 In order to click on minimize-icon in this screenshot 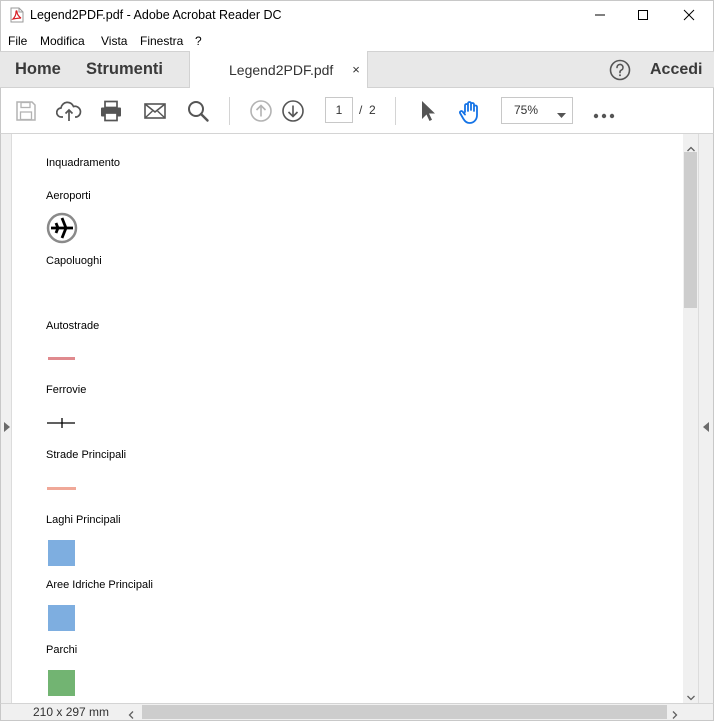, I will do `click(600, 15)`.